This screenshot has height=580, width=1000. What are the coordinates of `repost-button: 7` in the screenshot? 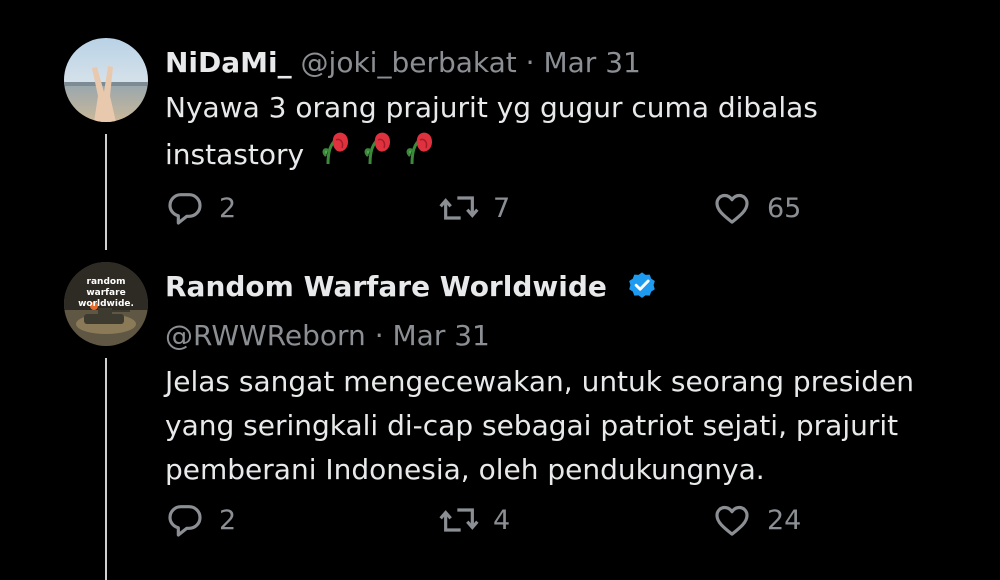 It's located at (473, 208).